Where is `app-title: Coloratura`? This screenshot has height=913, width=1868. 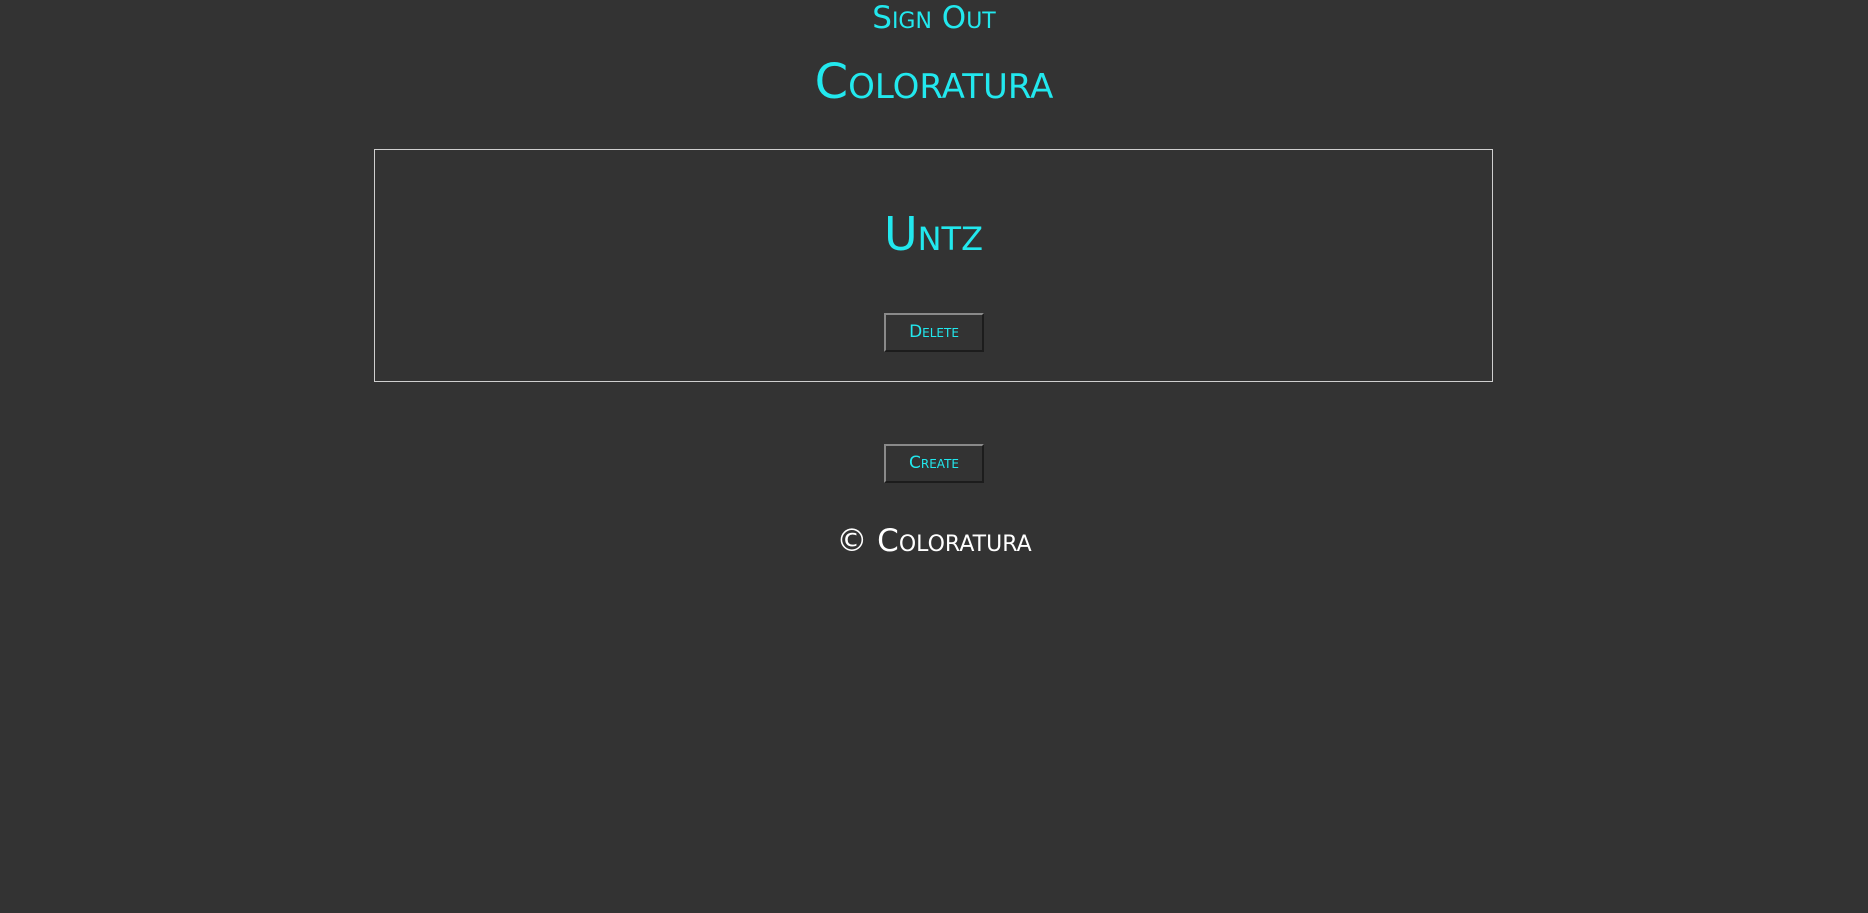 app-title: Coloratura is located at coordinates (934, 82).